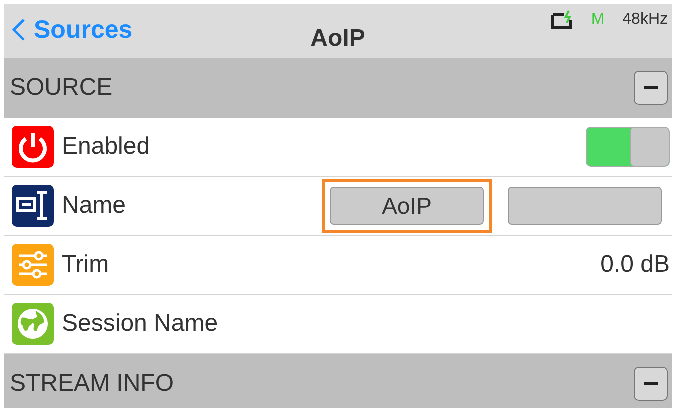 Image resolution: width=674 pixels, height=408 pixels. I want to click on text-cursor-icon, so click(33, 206).